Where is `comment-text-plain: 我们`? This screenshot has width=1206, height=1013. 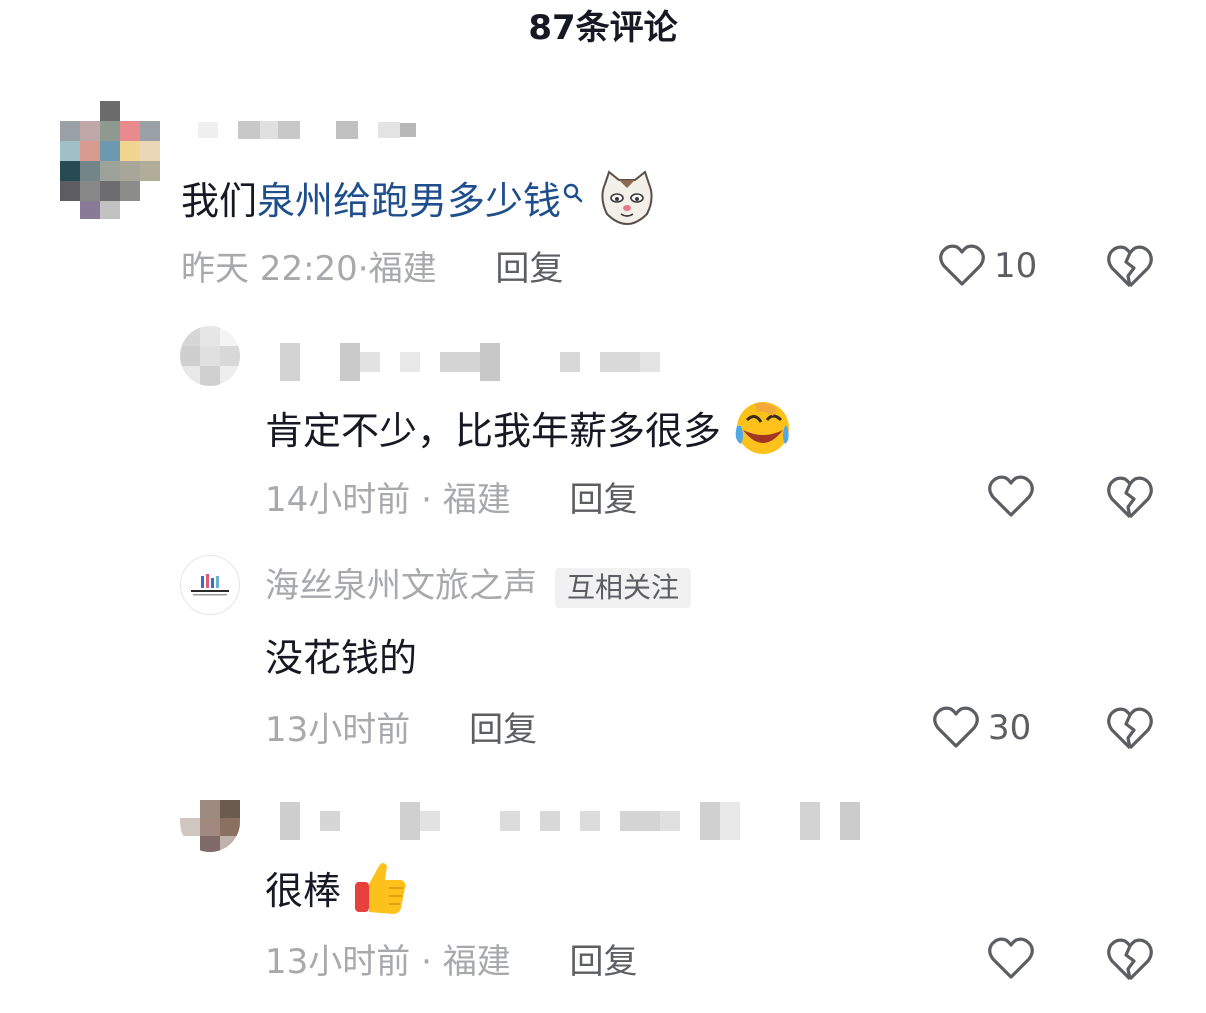
comment-text-plain: 我们 is located at coordinates (219, 201).